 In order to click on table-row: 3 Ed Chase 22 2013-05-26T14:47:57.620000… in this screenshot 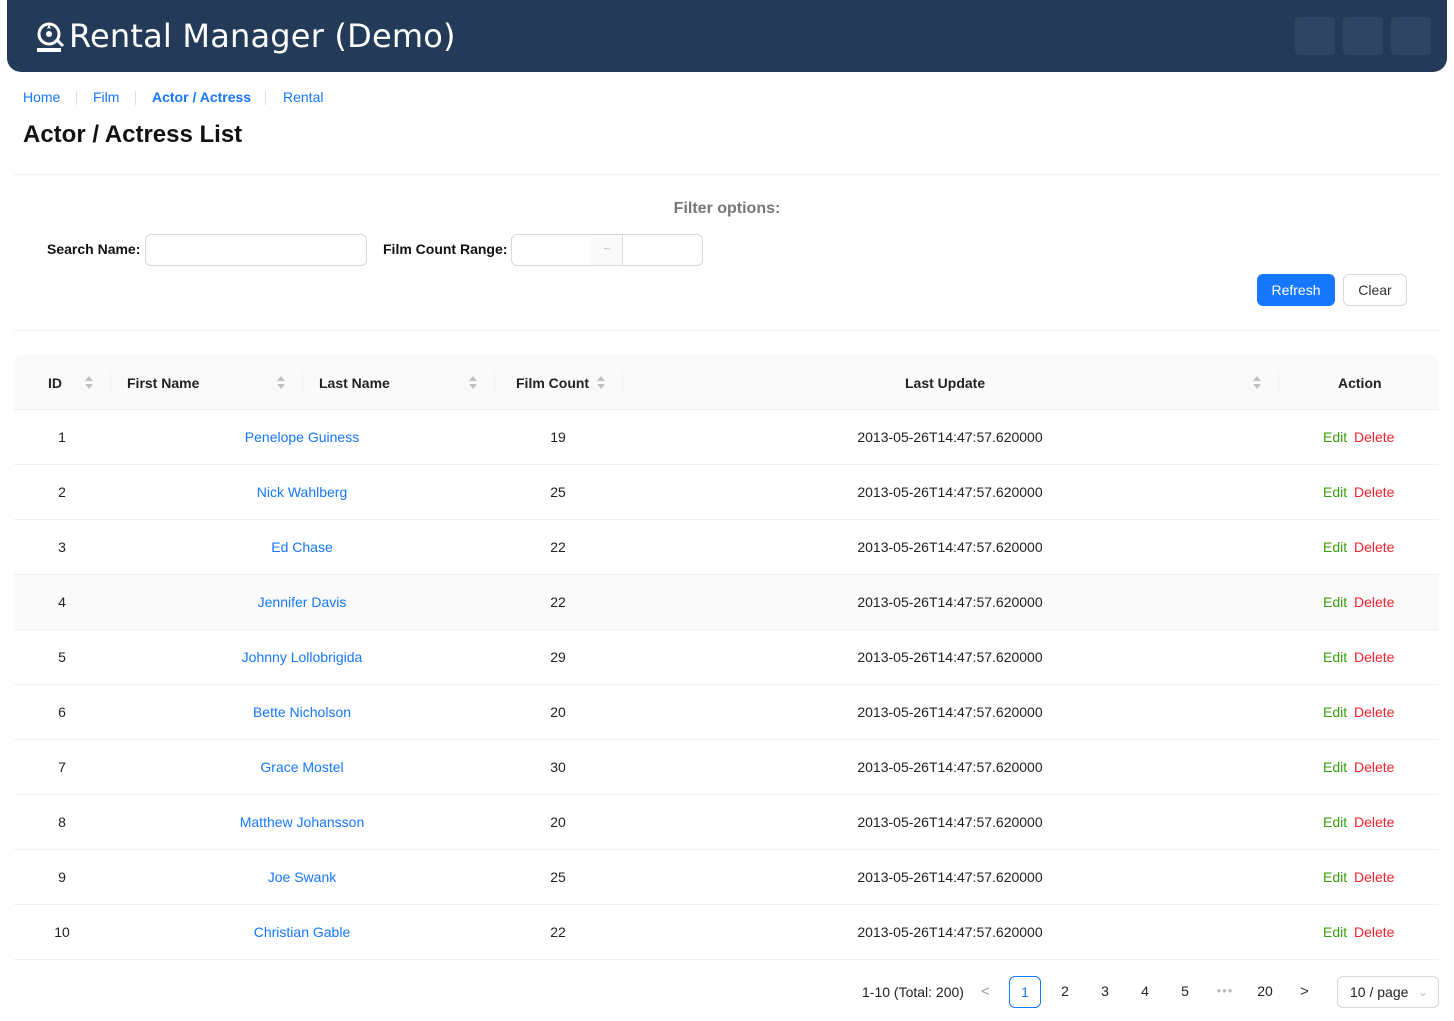, I will do `click(726, 547)`.